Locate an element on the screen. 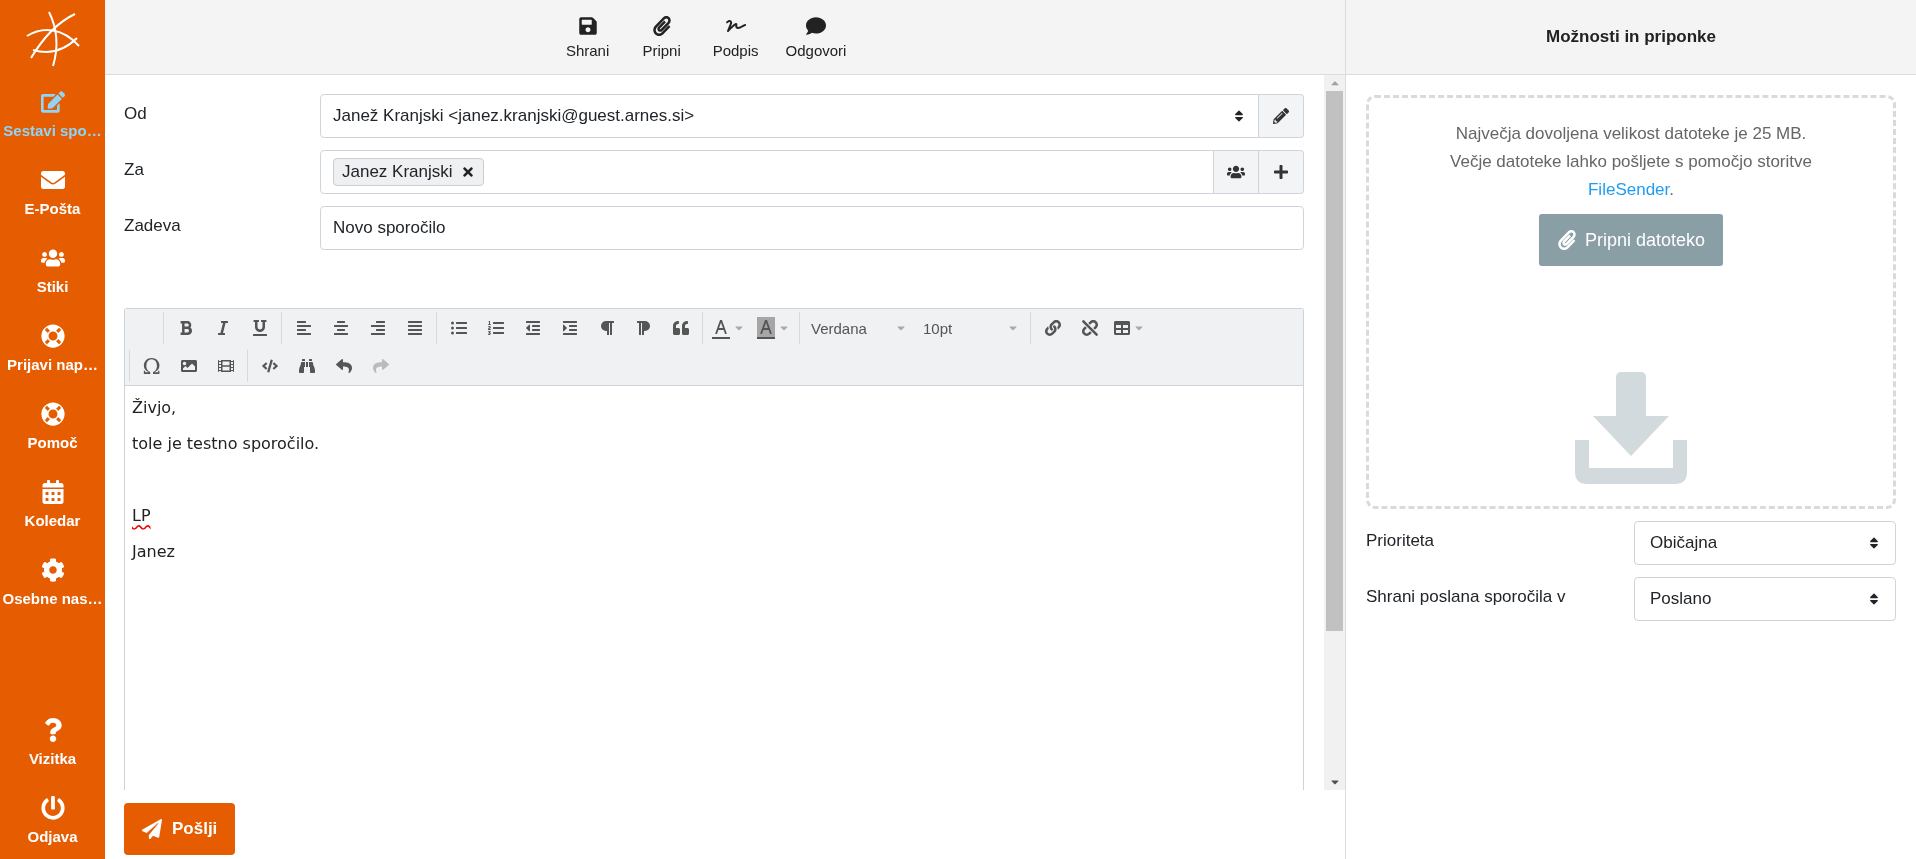  toolbar-button: Shrani is located at coordinates (587, 37).